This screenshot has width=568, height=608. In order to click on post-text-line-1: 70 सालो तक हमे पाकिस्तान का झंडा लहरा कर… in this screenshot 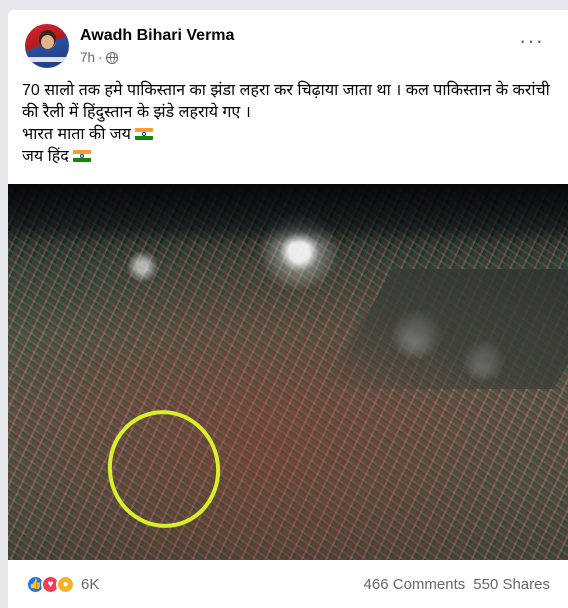, I will do `click(286, 101)`.